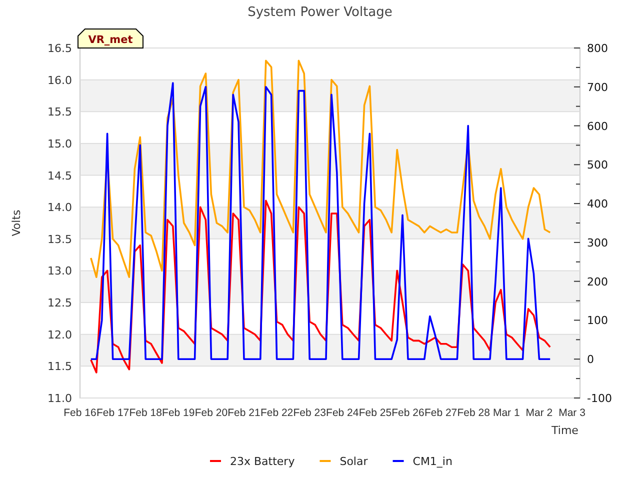 The width and height of the screenshot is (640, 480). I want to click on chart-title: System Power Voltage, so click(320, 12).